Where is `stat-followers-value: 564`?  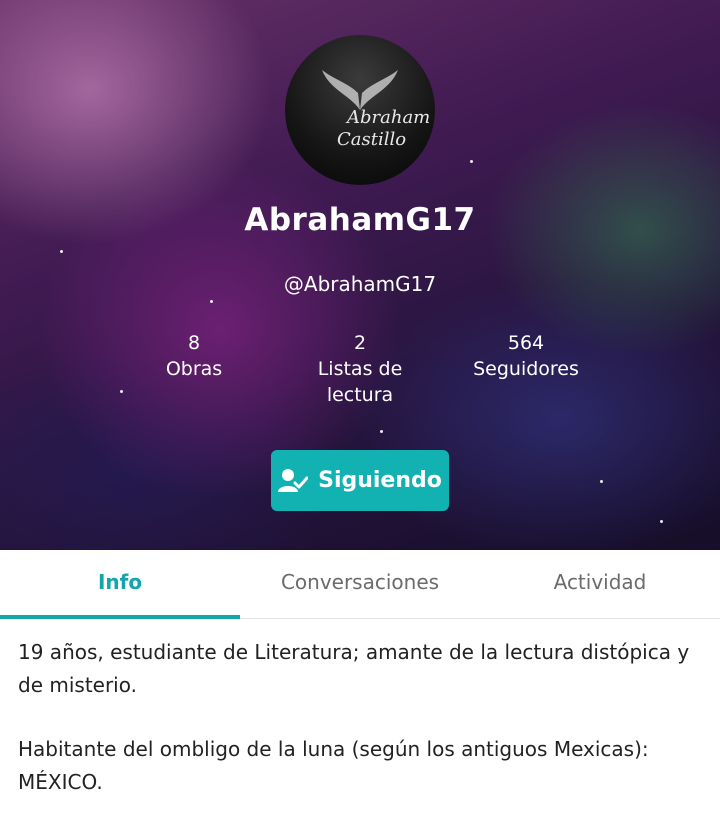 stat-followers-value: 564 is located at coordinates (526, 343).